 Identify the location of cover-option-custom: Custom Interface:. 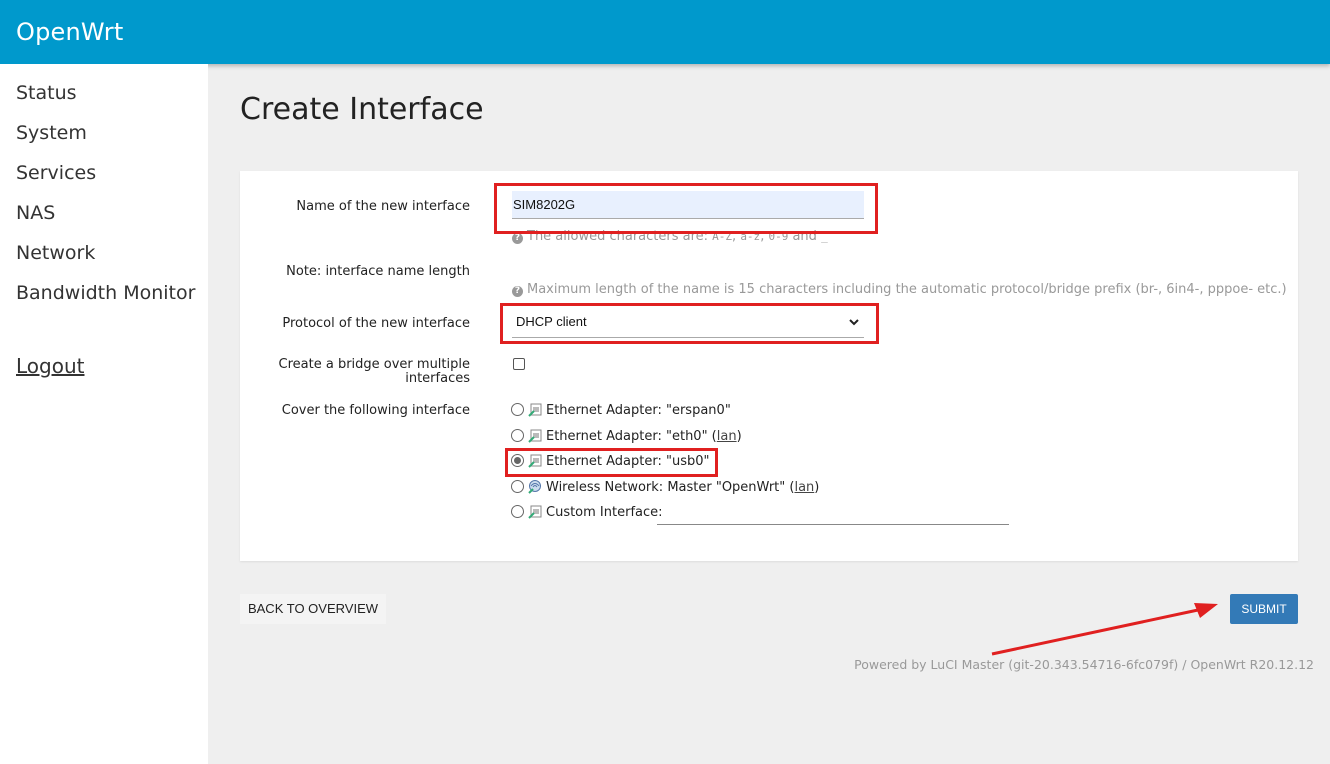
(587, 514).